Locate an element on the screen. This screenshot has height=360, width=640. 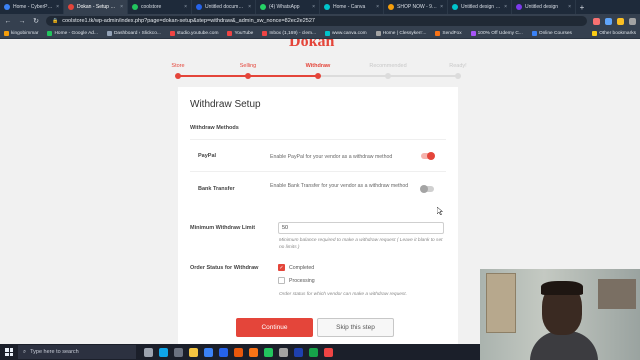
checkbox-unchecked-icon is located at coordinates (281, 280).